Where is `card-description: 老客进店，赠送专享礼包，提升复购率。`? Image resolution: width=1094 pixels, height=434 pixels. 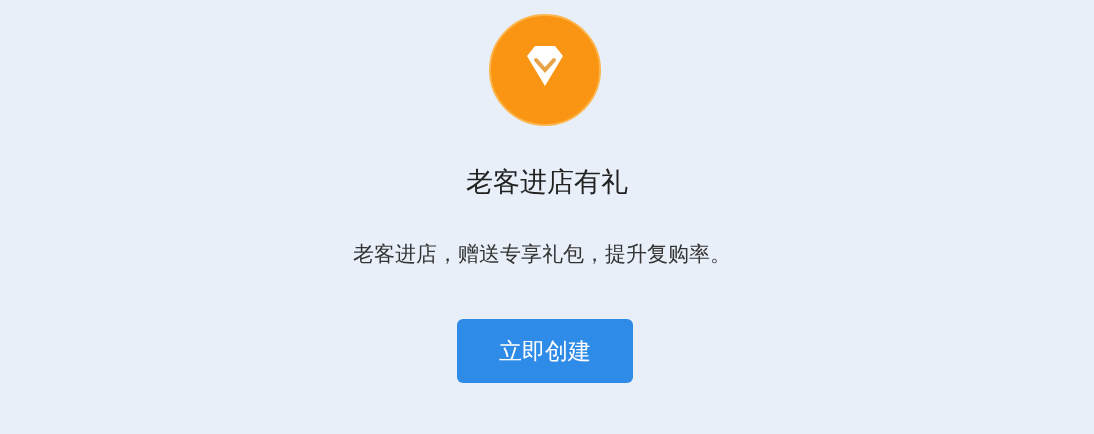 card-description: 老客进店，赠送专享礼包，提升复购率。 is located at coordinates (542, 254).